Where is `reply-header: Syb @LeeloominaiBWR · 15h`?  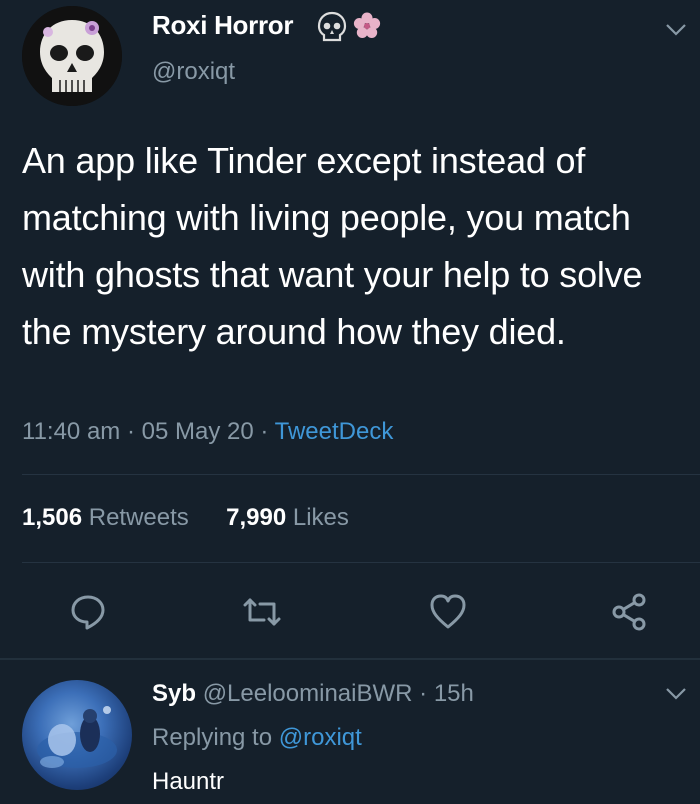
reply-header: Syb @LeeloominaiBWR · 15h is located at coordinates (313, 694).